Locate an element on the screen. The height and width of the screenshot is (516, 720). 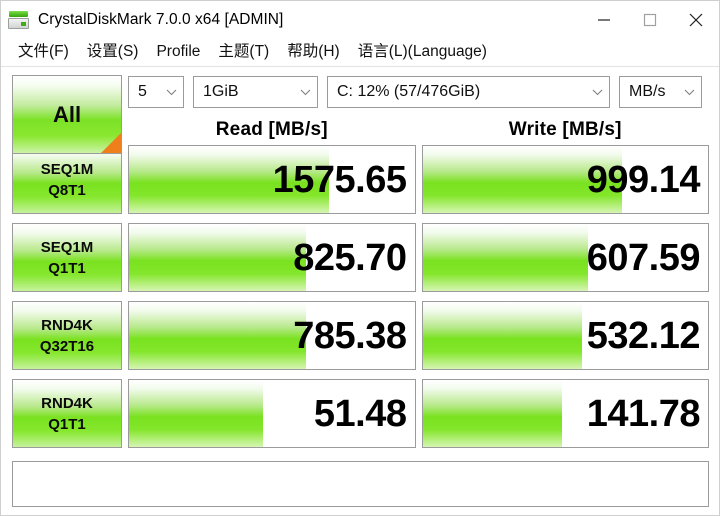
titlebar: CrystalDiskMark 7.0.0 x64 [ADMIN] is located at coordinates (360, 19).